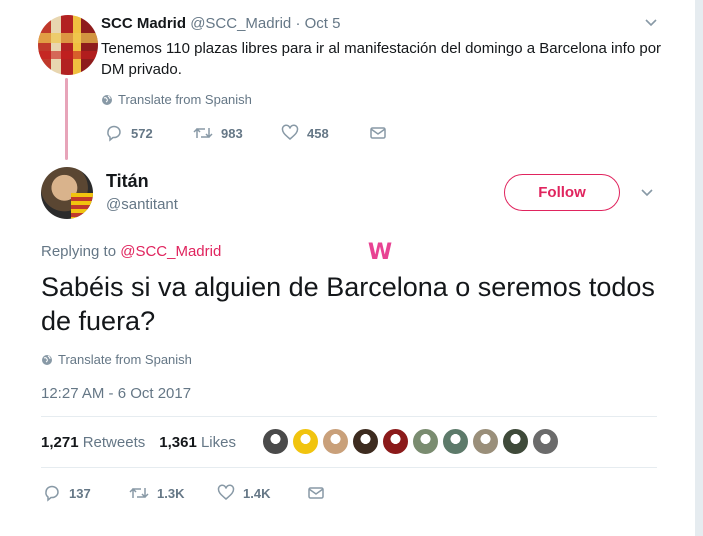 This screenshot has width=703, height=536. What do you see at coordinates (305, 133) in the screenshot?
I see `like-button: 458` at bounding box center [305, 133].